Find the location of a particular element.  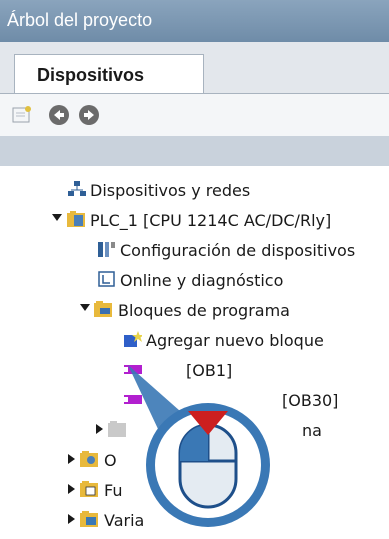

back-icon is located at coordinates (59, 115).